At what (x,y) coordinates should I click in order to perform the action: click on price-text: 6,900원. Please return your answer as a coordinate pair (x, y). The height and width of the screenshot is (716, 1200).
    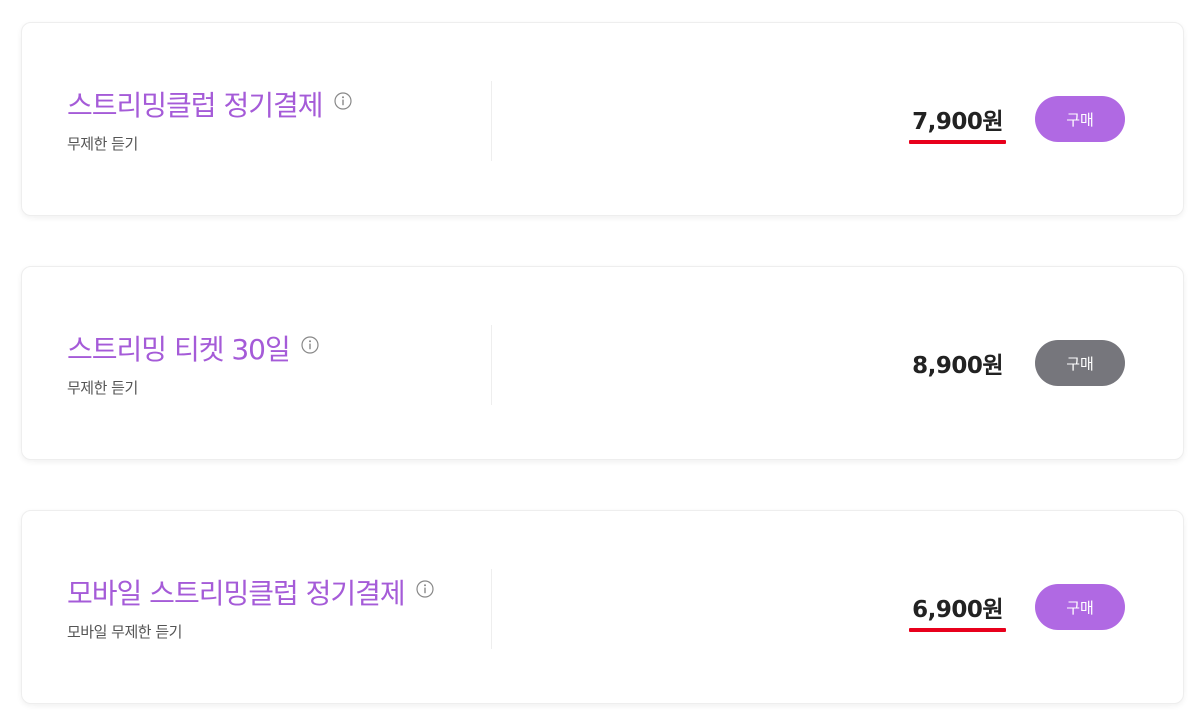
    Looking at the image, I should click on (957, 610).